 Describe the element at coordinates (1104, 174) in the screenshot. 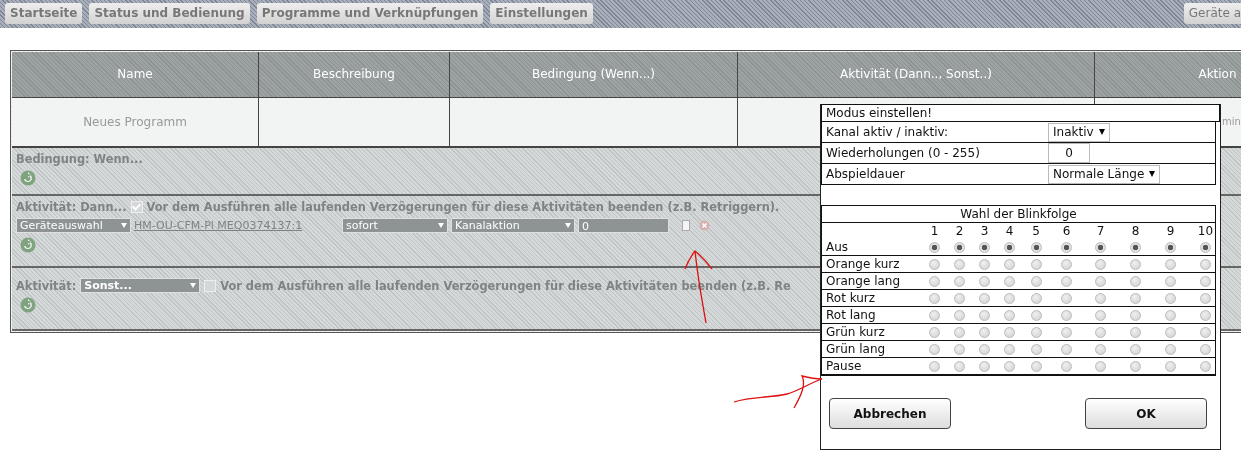

I see `dropdown: Normale Länge` at that location.